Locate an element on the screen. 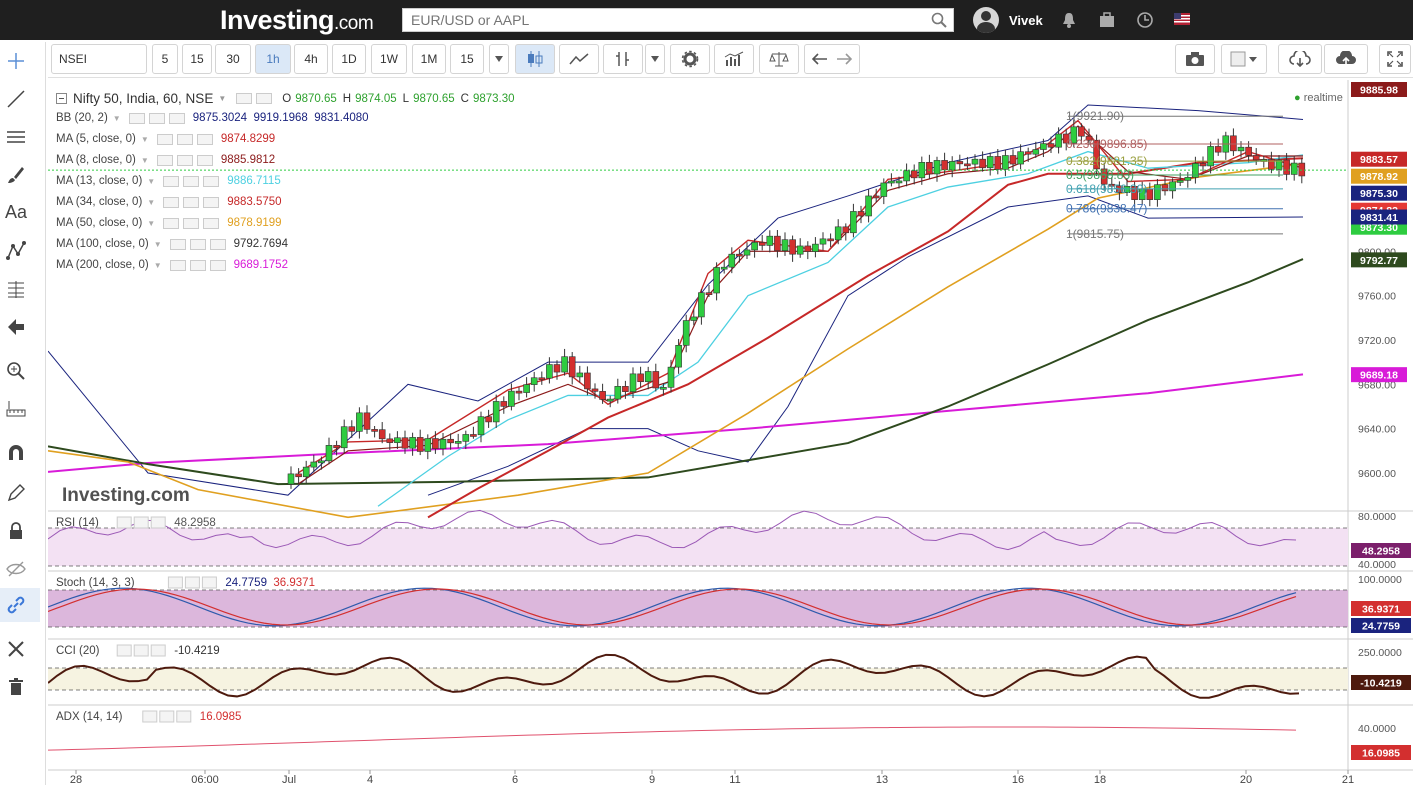 This screenshot has height=788, width=1413. link-icon is located at coordinates (16, 605).